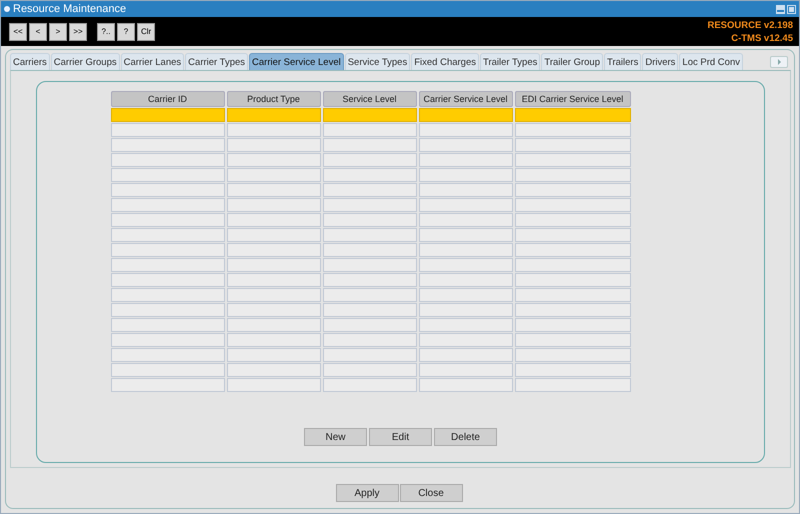  I want to click on column-header: Carrier Service Level, so click(465, 99).